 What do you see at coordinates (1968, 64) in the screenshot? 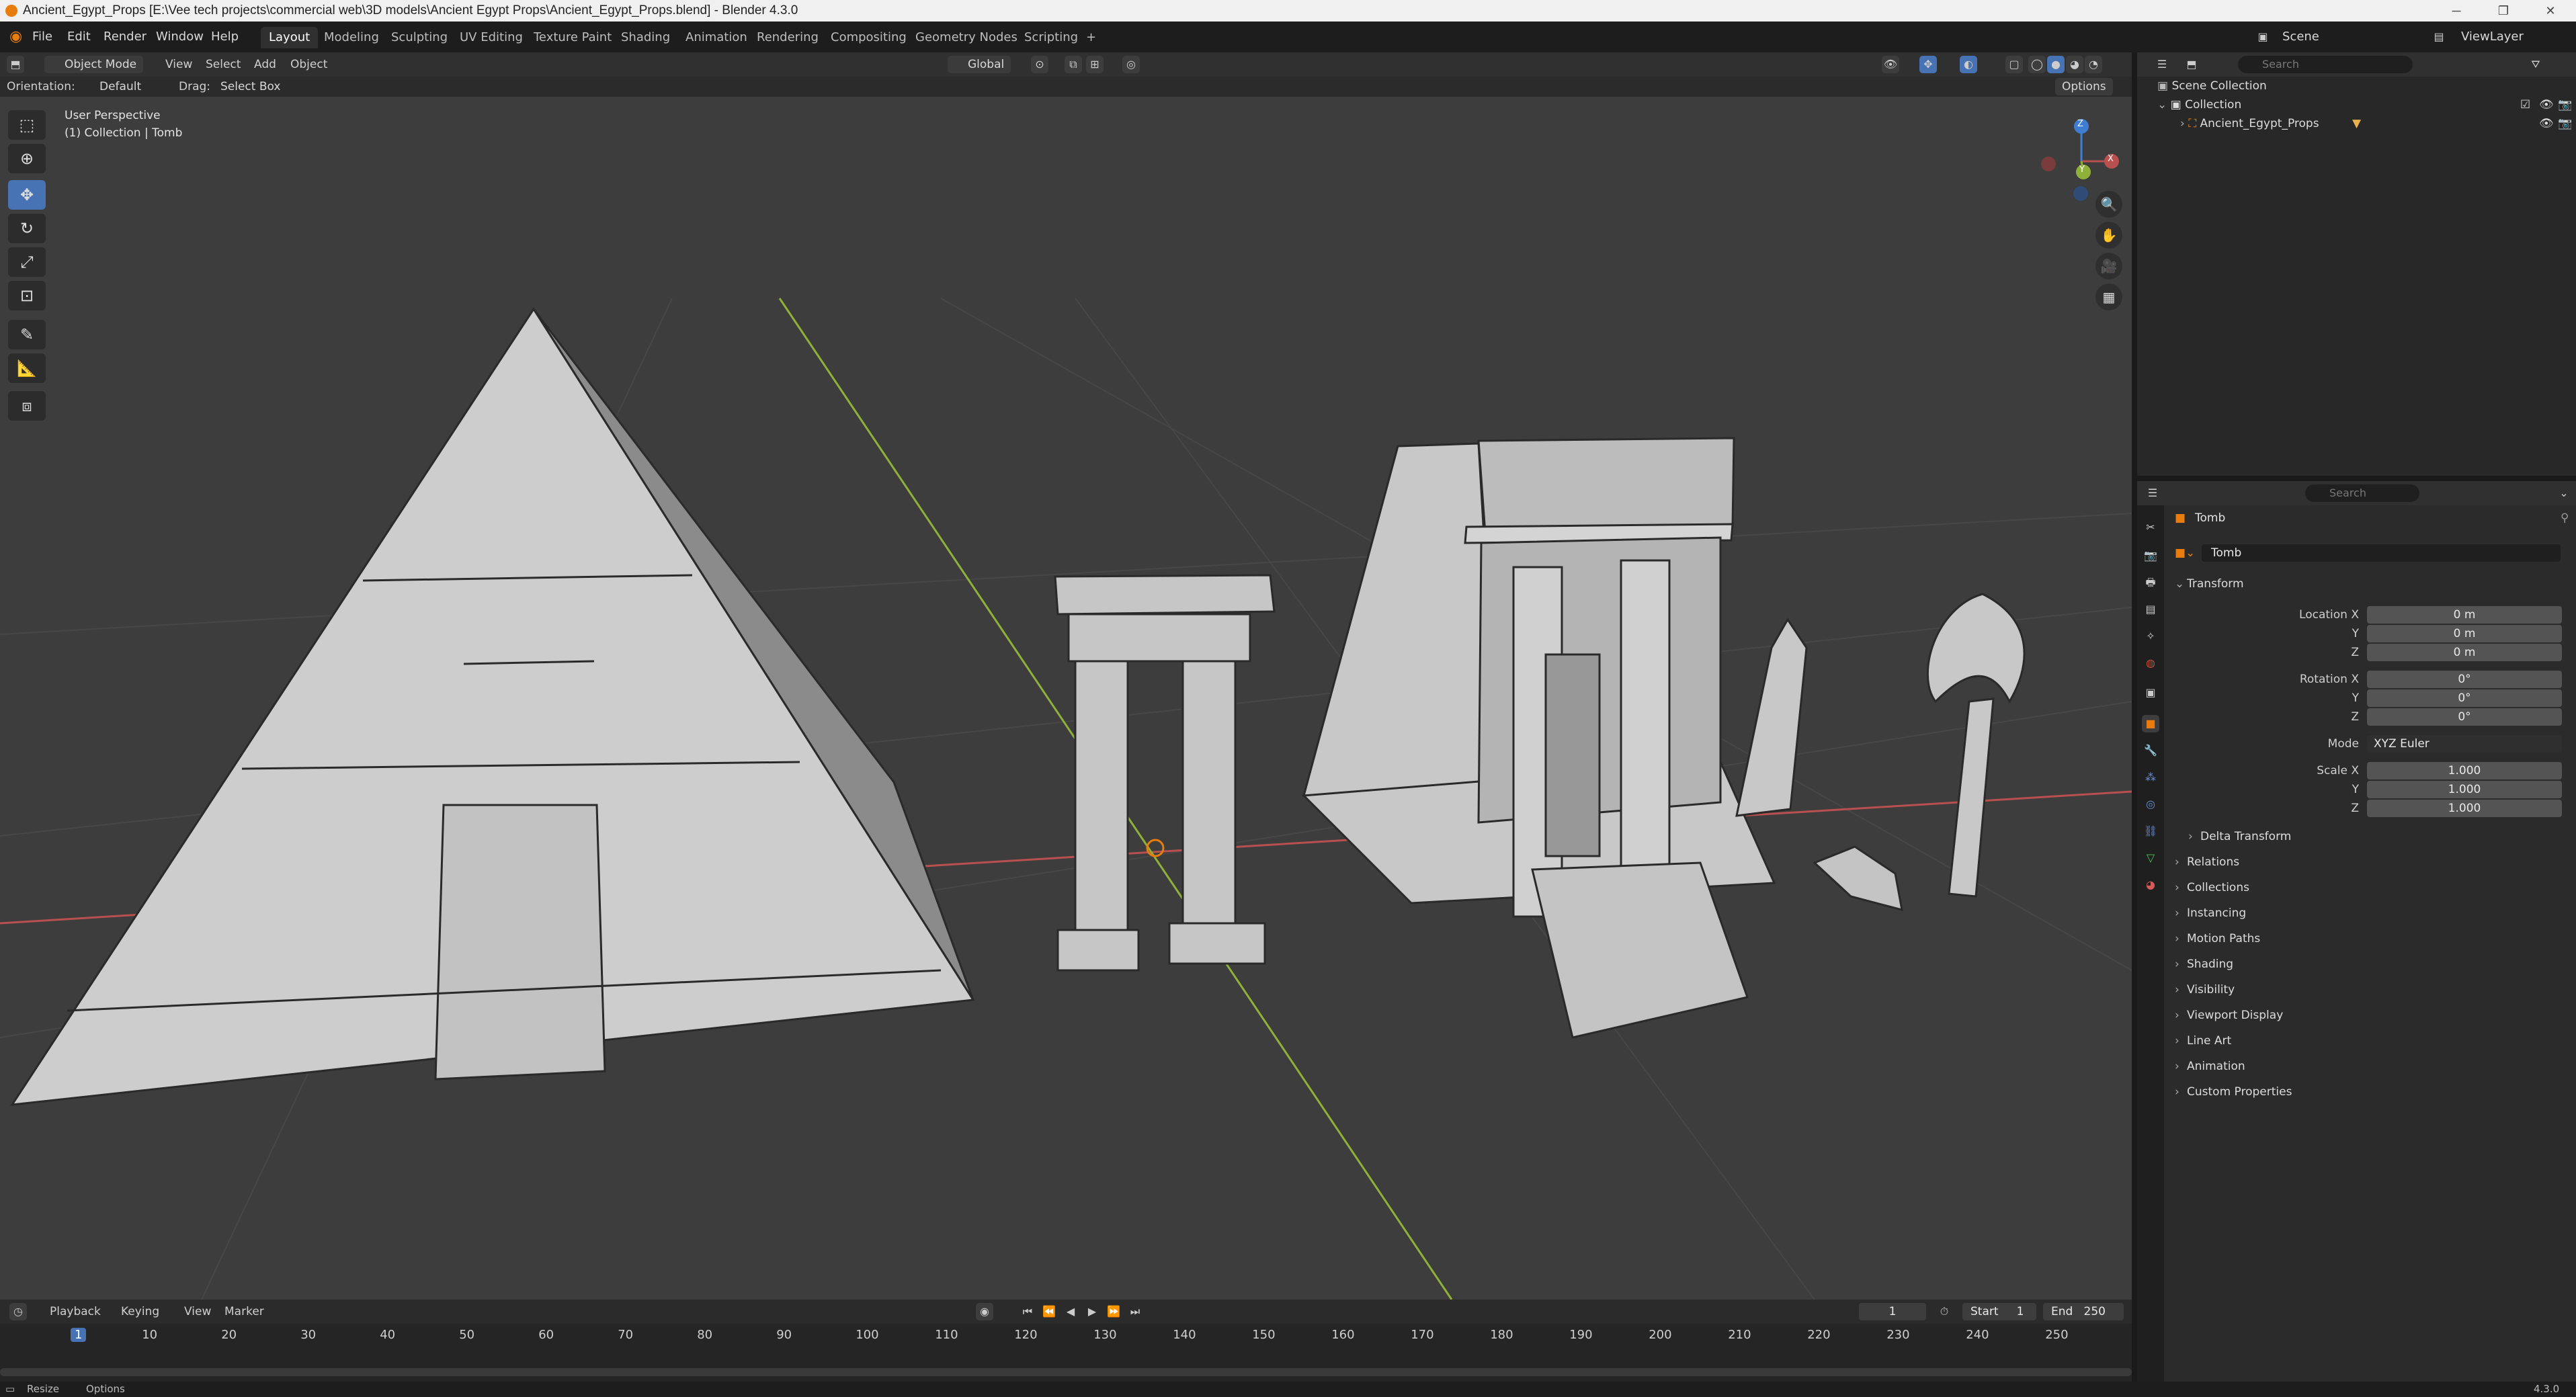
I see `overlays-toggle-icon: ◐` at bounding box center [1968, 64].